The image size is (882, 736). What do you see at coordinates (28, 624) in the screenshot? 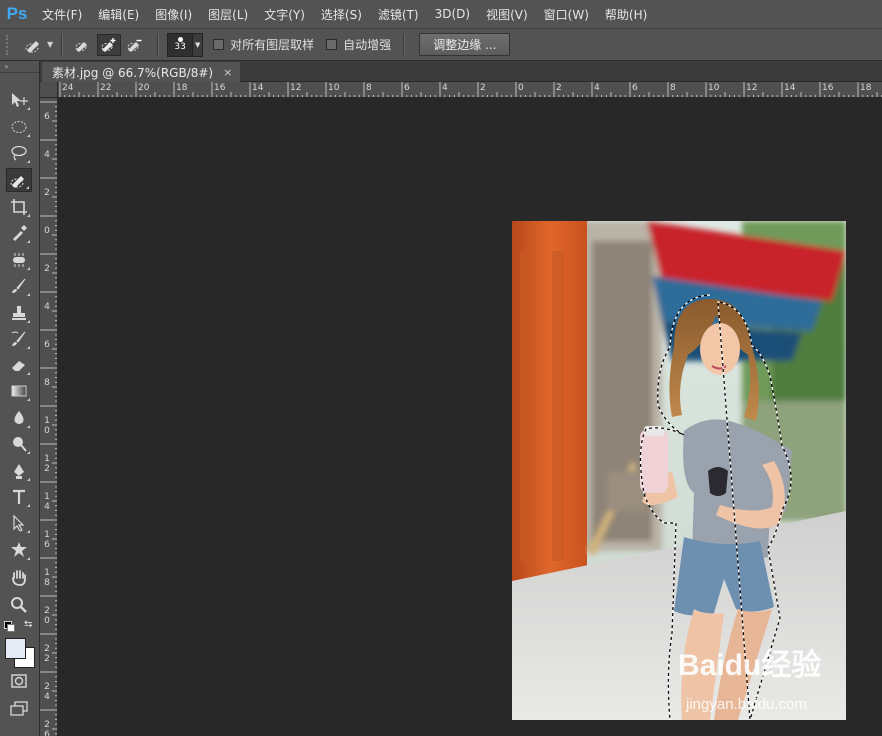
I see `swap-colors-icon: ⇆` at bounding box center [28, 624].